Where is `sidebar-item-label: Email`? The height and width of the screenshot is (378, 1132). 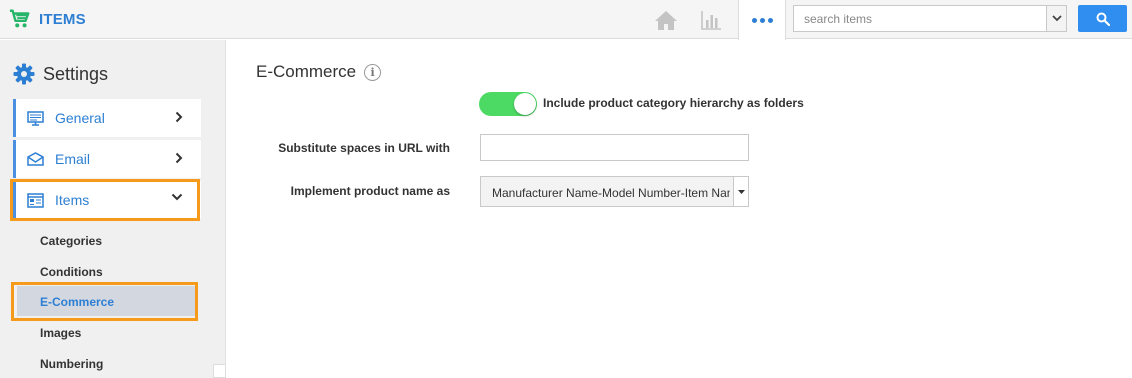 sidebar-item-label: Email is located at coordinates (73, 159).